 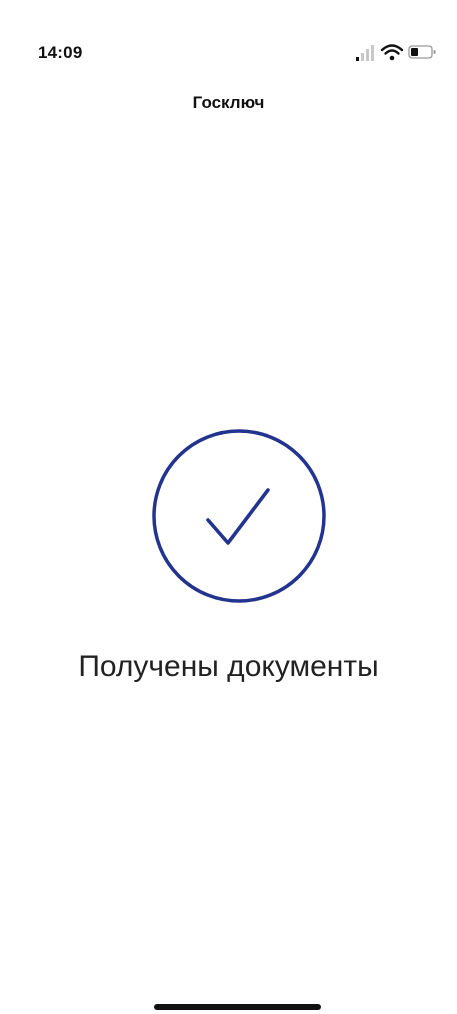 I want to click on checkmark-circle-icon, so click(x=239, y=516).